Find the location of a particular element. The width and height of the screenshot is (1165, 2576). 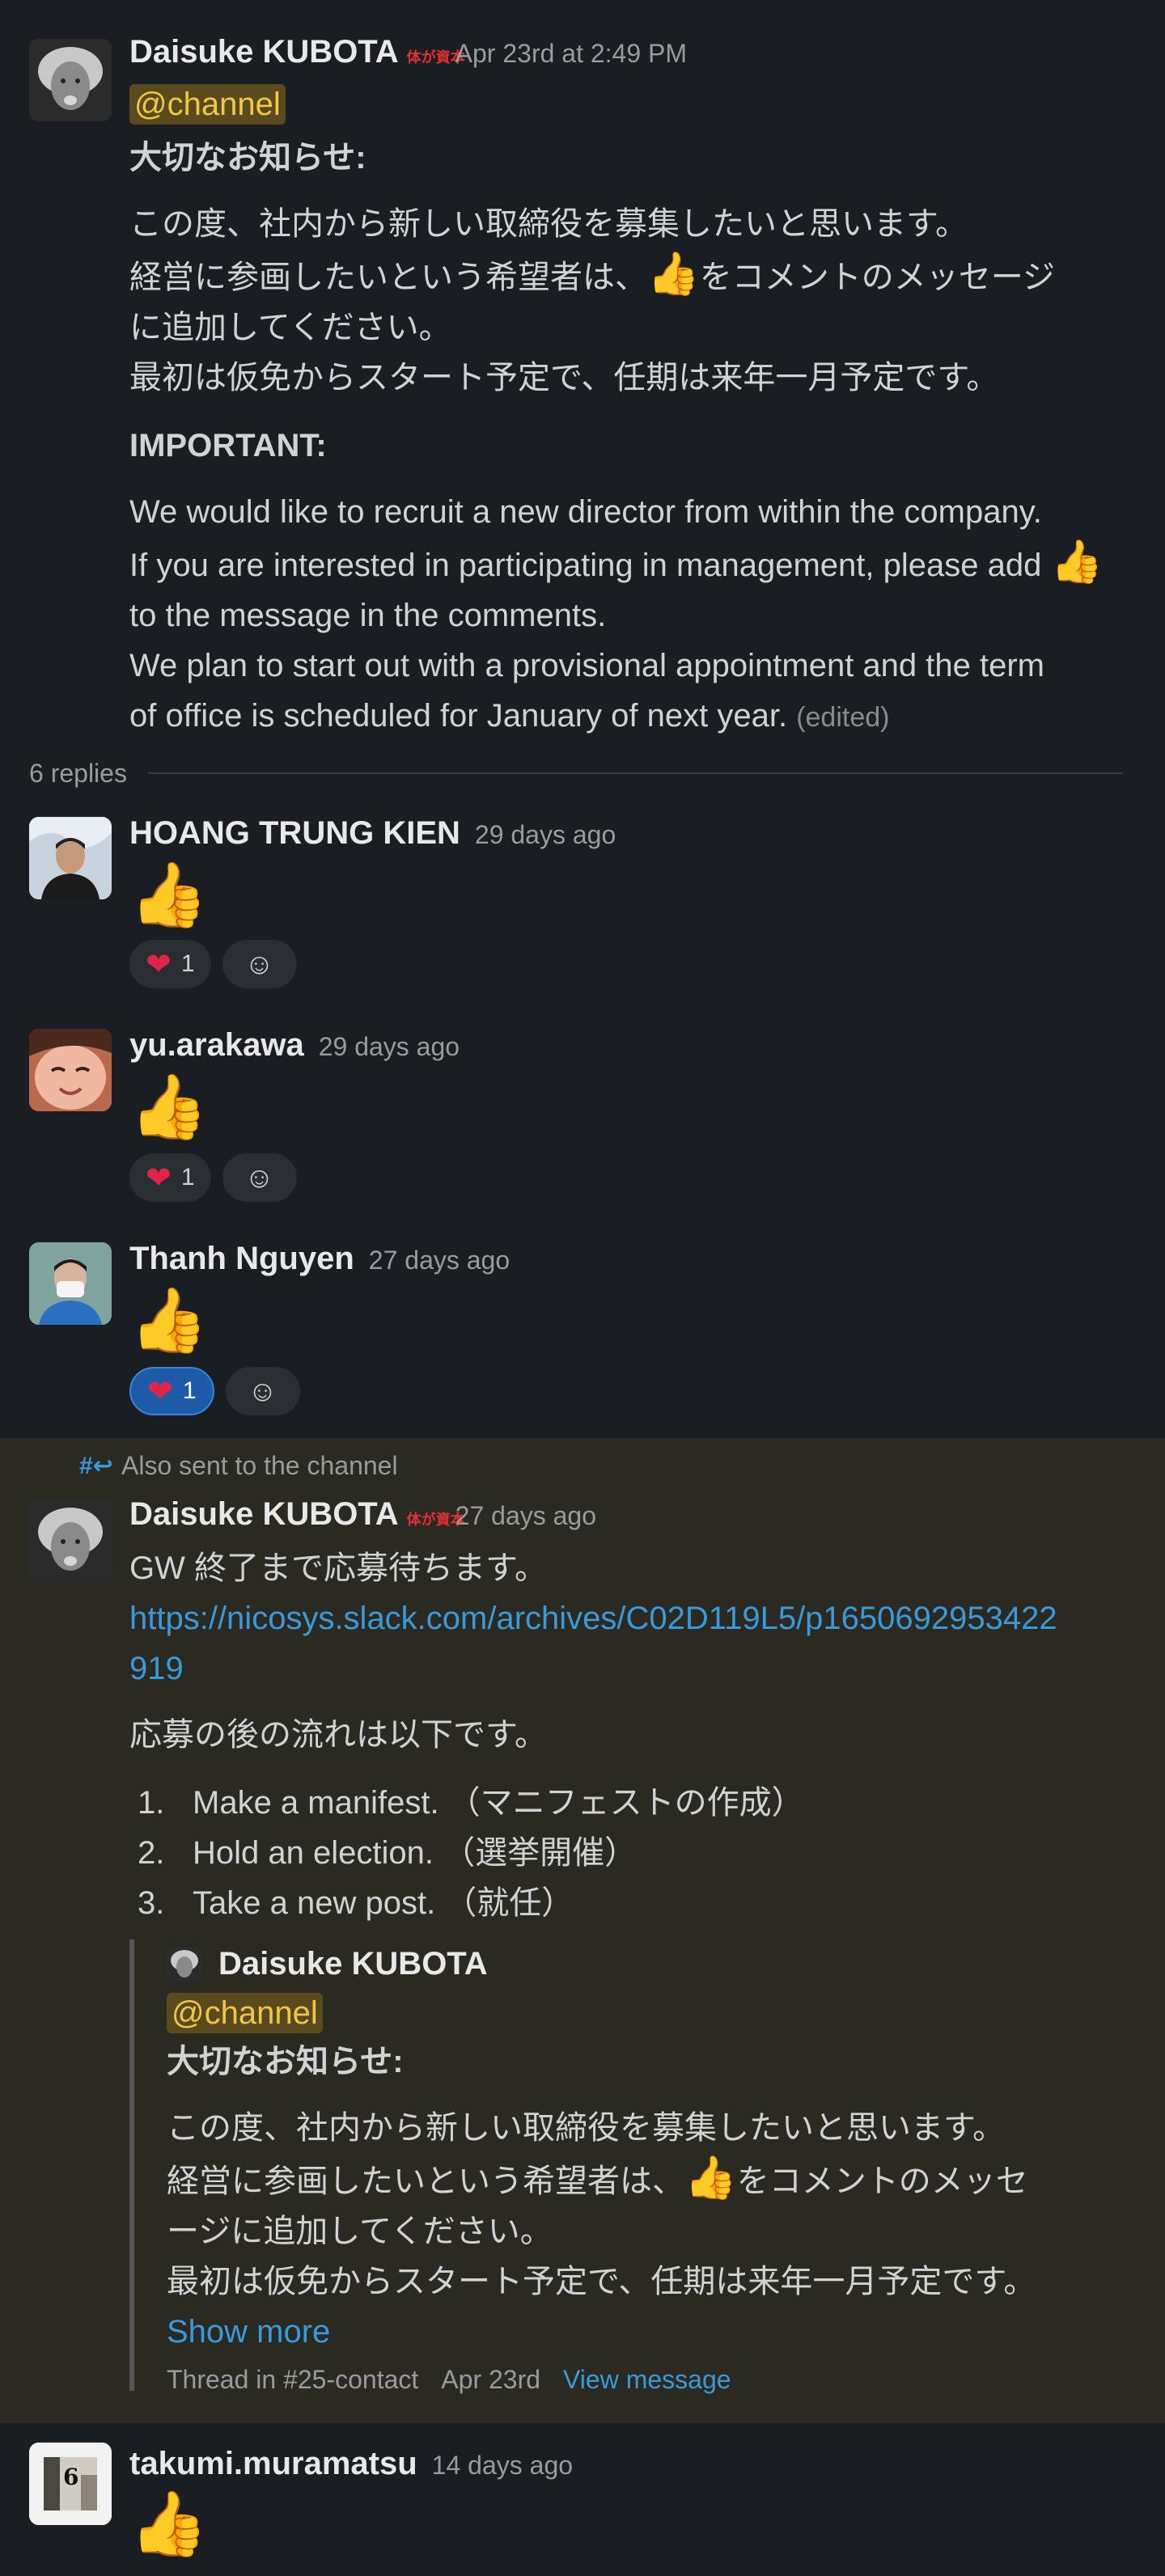

list-item: 1. Make a manifest. （マニフェストの作成） is located at coordinates (471, 1803).